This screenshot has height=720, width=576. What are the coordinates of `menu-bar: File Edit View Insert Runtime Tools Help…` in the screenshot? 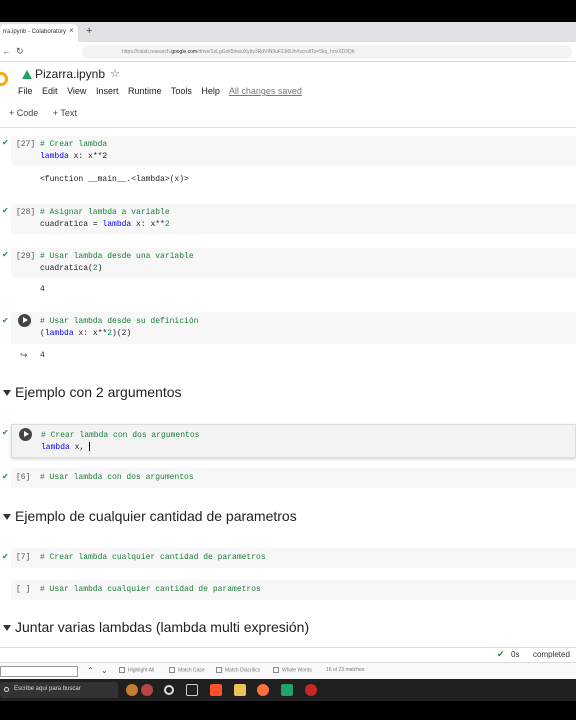 It's located at (163, 91).